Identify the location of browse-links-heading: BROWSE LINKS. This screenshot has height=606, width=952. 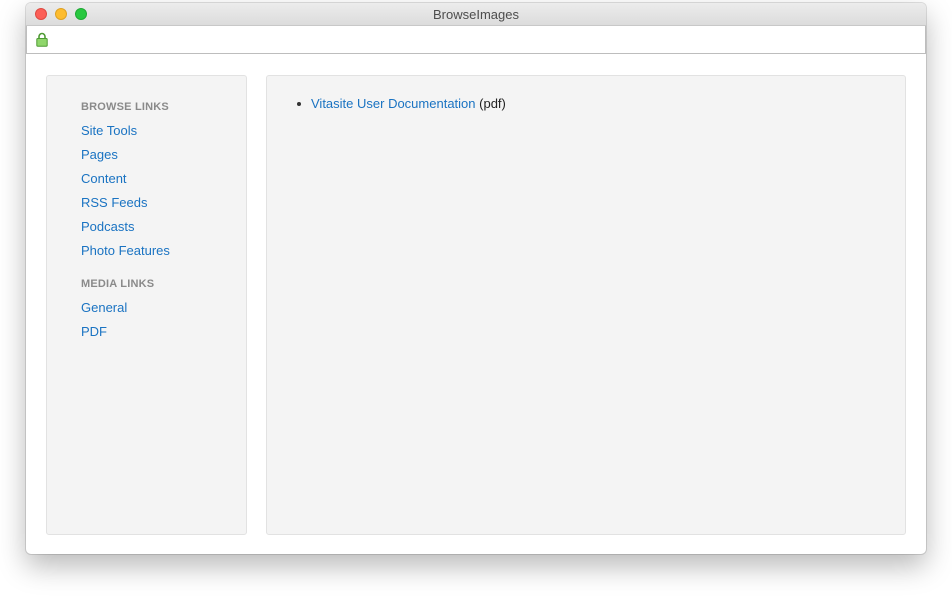
(125, 107).